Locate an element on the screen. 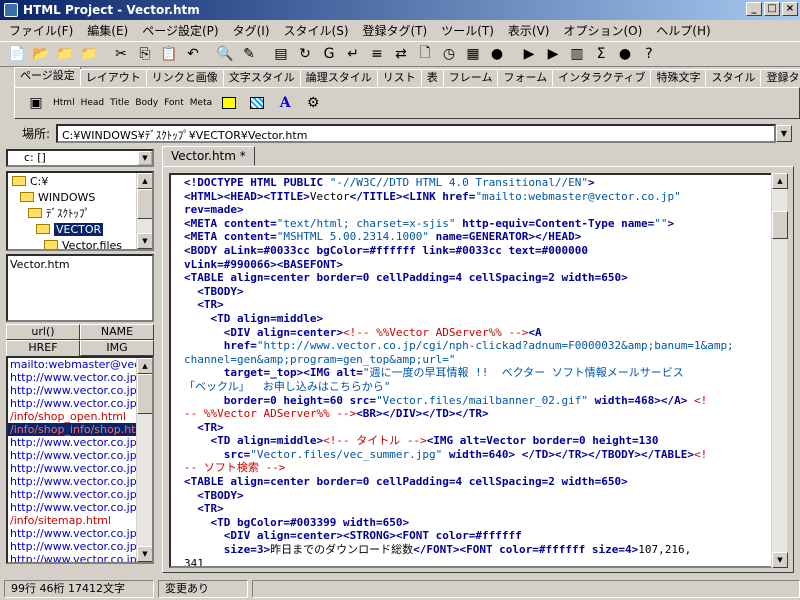 The width and height of the screenshot is (800, 600). tag-button: Title is located at coordinates (119, 103).